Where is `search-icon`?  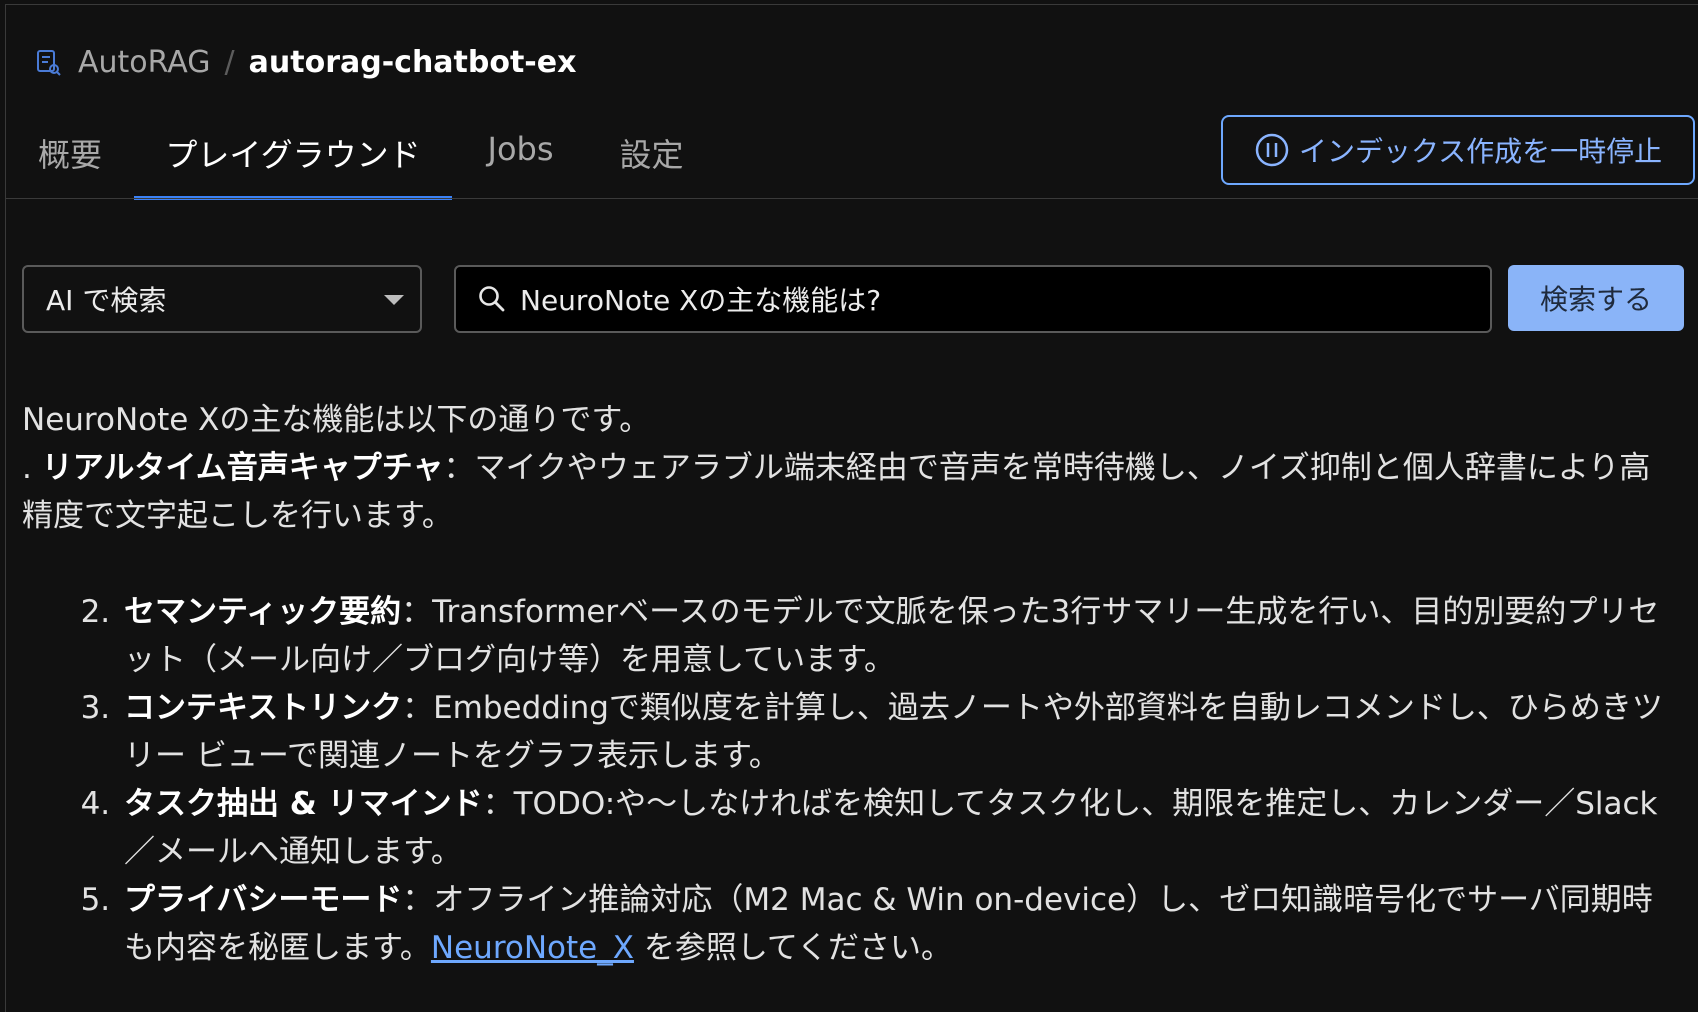 search-icon is located at coordinates (492, 299).